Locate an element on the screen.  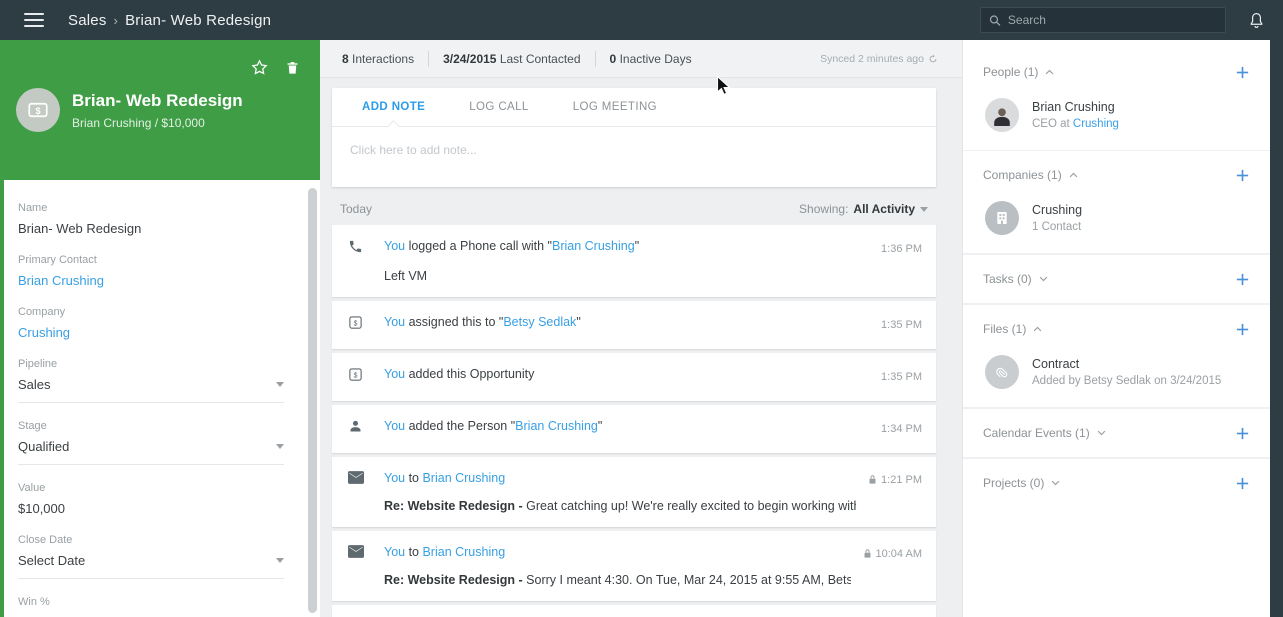
target-link: Betsy Sedlak is located at coordinates (539, 322).